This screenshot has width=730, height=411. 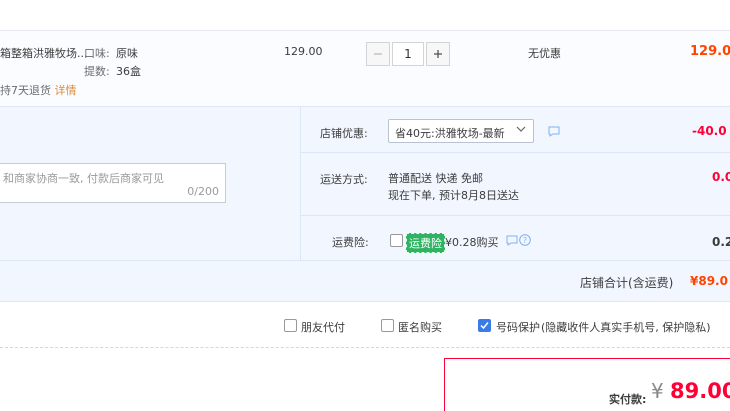 I want to click on message-char-counter: 0/200, so click(x=203, y=191).